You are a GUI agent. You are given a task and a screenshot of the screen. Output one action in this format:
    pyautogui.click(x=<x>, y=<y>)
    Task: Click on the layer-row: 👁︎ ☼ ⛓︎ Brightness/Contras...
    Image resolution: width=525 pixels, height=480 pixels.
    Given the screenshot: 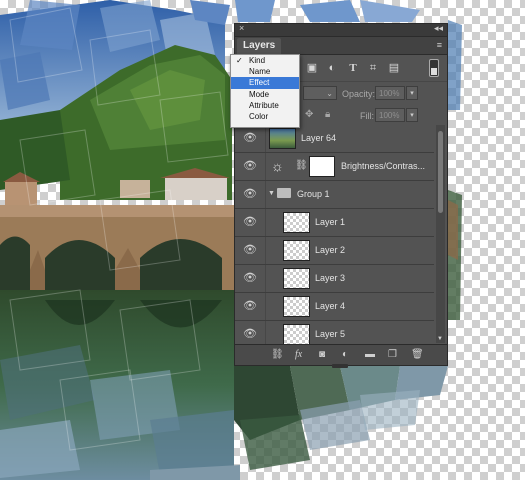 What is the action you would take?
    pyautogui.click(x=334, y=167)
    